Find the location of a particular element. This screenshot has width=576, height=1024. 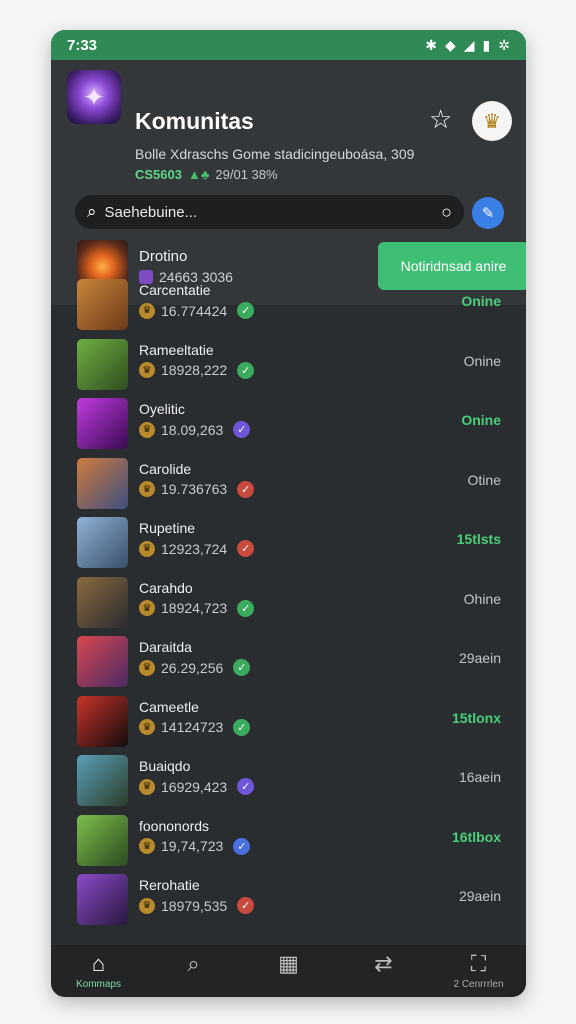

status-bar: 7:33 ✱ ◆ ◢ ▮ ✲ is located at coordinates (288, 45).